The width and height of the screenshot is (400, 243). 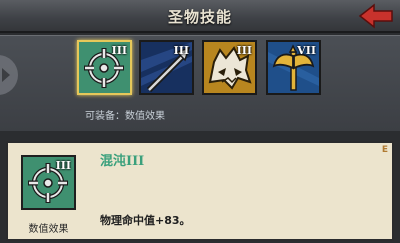 I want to click on skill-level: VII, so click(x=306, y=50).